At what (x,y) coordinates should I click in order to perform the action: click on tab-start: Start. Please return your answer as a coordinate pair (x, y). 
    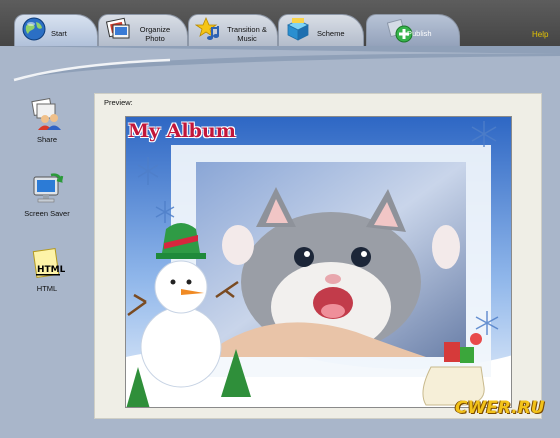
    Looking at the image, I should click on (56, 30).